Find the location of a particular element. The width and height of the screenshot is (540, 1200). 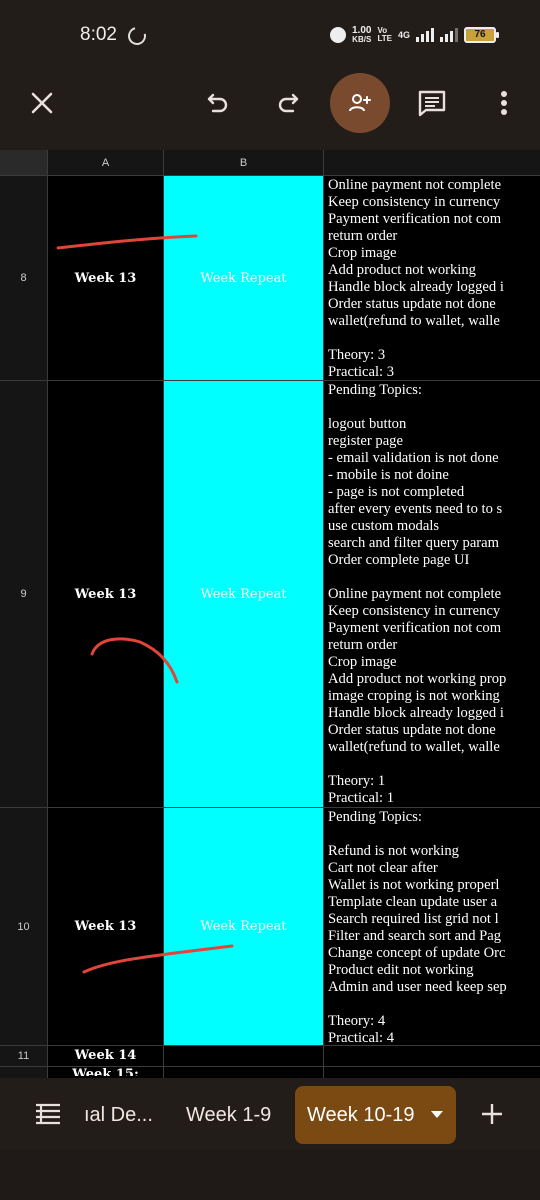

note-line: Wallet is not working properl is located at coordinates (414, 885).